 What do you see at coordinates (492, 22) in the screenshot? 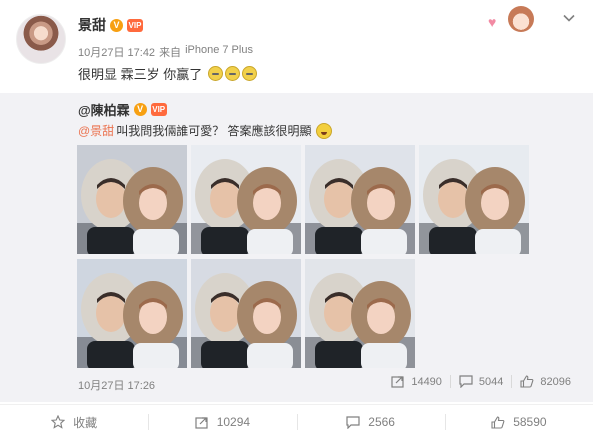
I see `heart-icon: ♥` at bounding box center [492, 22].